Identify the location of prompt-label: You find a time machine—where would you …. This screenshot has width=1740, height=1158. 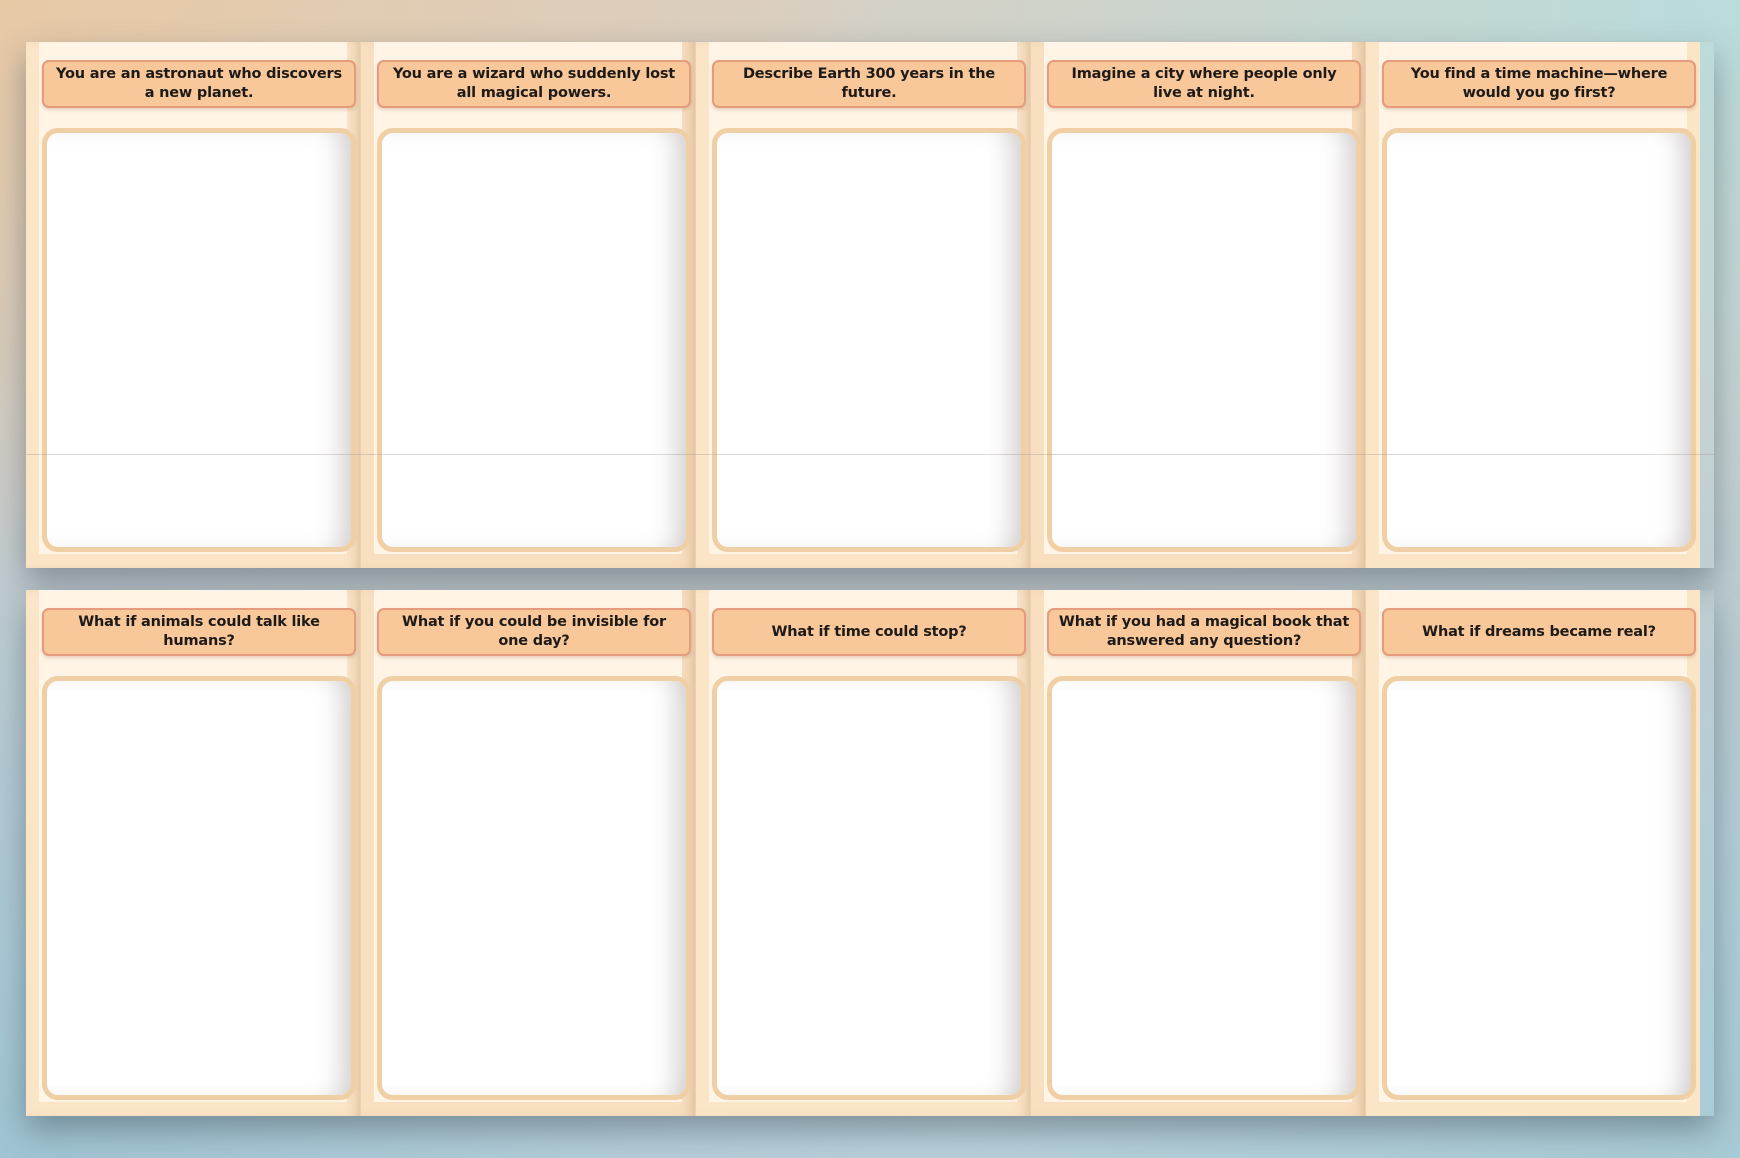
(1539, 84).